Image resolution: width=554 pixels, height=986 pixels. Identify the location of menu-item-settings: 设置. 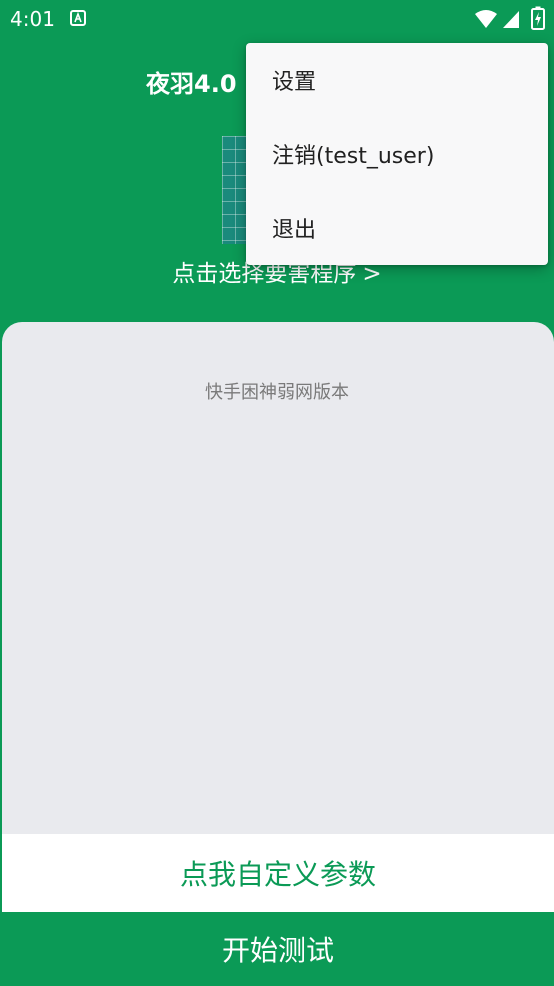
(397, 80).